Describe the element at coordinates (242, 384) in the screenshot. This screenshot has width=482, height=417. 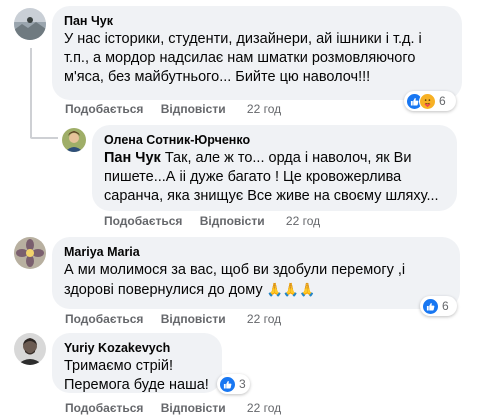
I see `reaction-count: 3` at that location.